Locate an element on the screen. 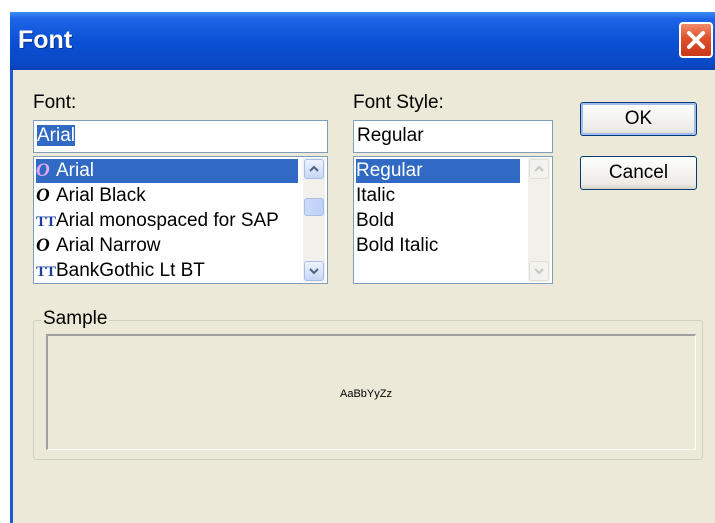 The height and width of the screenshot is (523, 715). font-style-label: Font Style: is located at coordinates (398, 102).